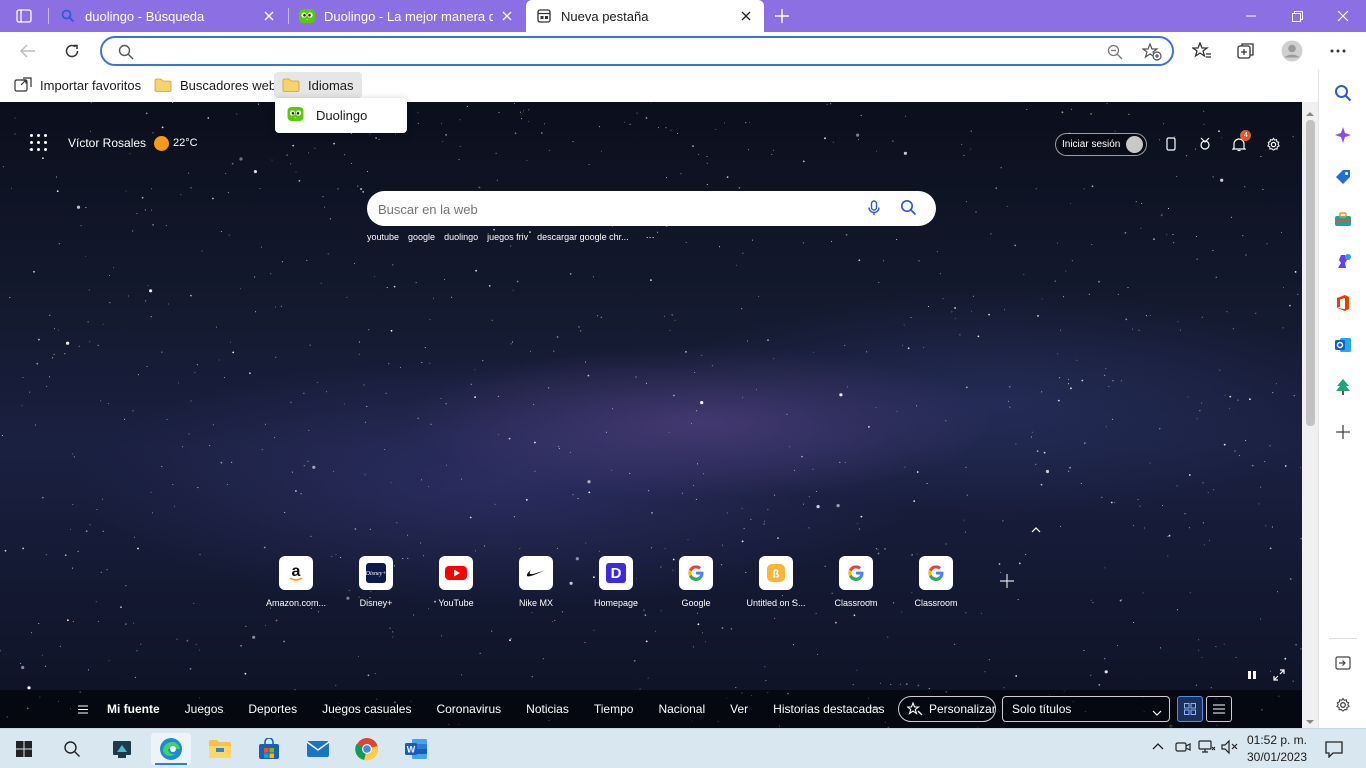 Image resolution: width=1366 pixels, height=768 pixels. What do you see at coordinates (613, 209) in the screenshot?
I see `web-search-input` at bounding box center [613, 209].